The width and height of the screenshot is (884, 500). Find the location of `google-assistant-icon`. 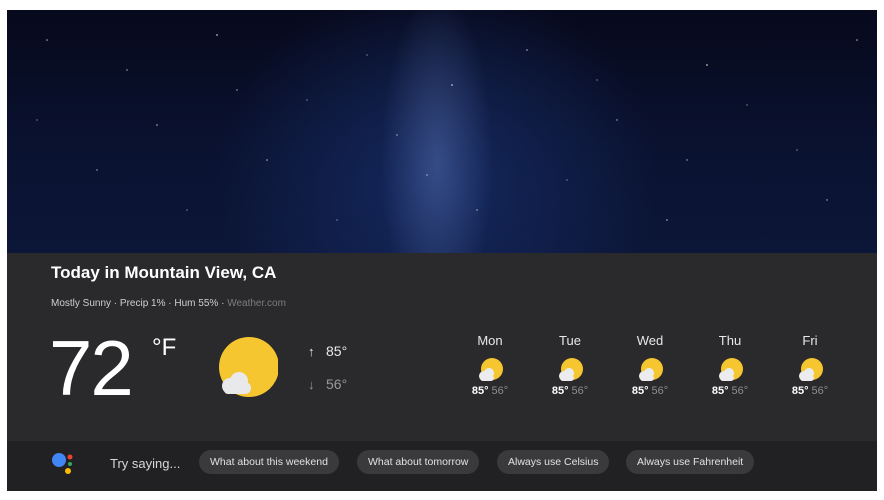

google-assistant-icon is located at coordinates (64, 465).